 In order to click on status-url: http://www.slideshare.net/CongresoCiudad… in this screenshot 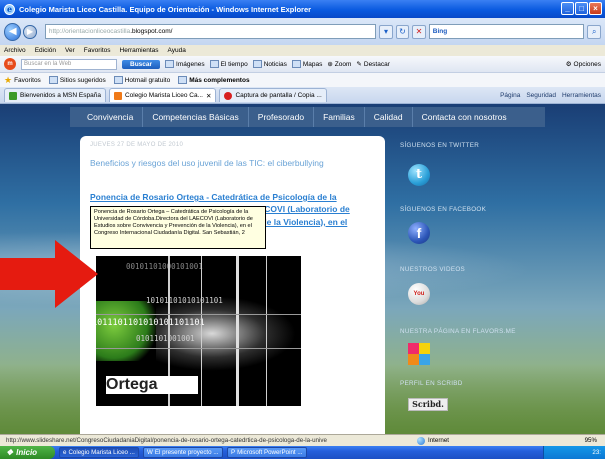, I will do `click(166, 440)`.